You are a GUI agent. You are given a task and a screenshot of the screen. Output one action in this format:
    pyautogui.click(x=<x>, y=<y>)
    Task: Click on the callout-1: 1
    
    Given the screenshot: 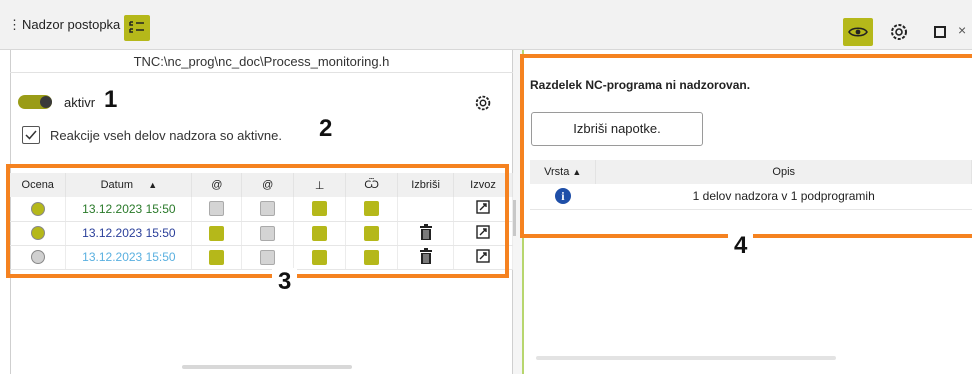 What is the action you would take?
    pyautogui.click(x=111, y=99)
    